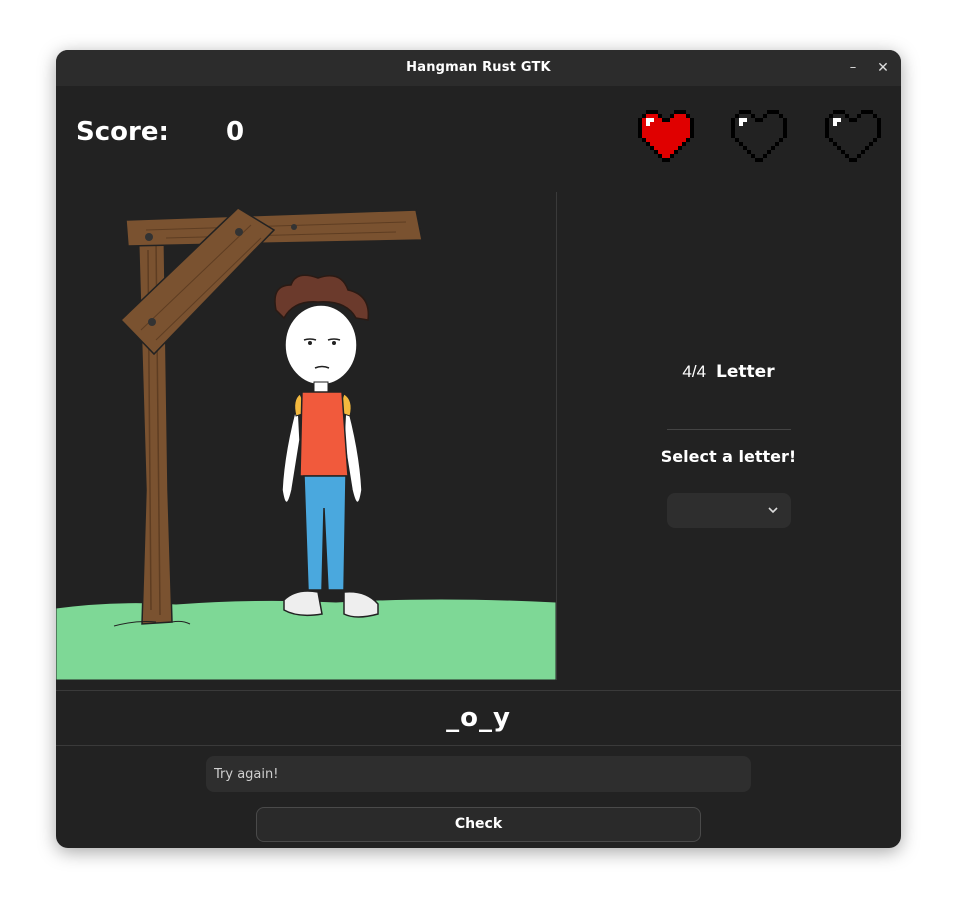 This screenshot has height=910, width=957. What do you see at coordinates (666, 136) in the screenshot?
I see `heart-full-icon` at bounding box center [666, 136].